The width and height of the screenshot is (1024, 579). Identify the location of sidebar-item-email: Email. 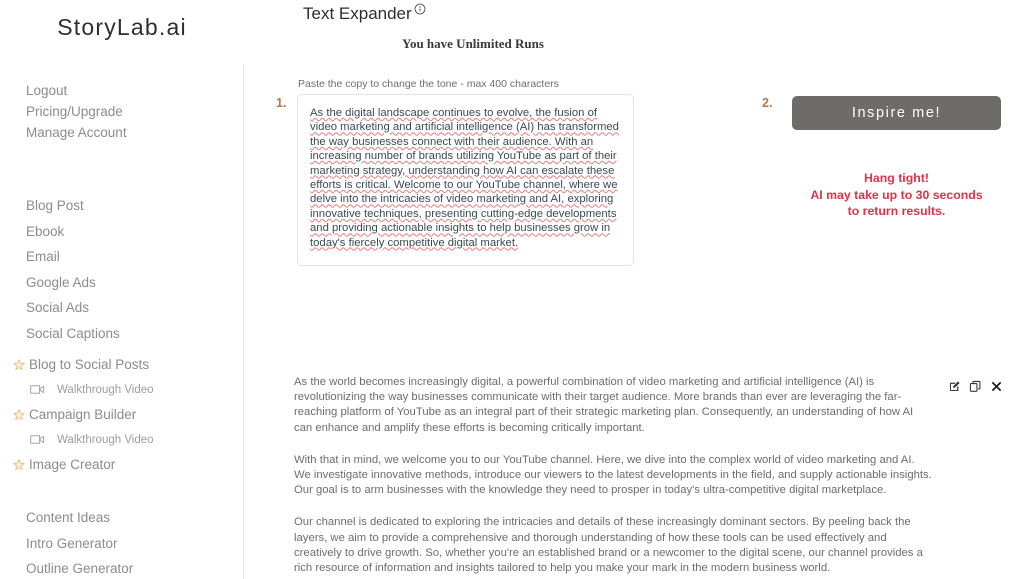
(131, 257).